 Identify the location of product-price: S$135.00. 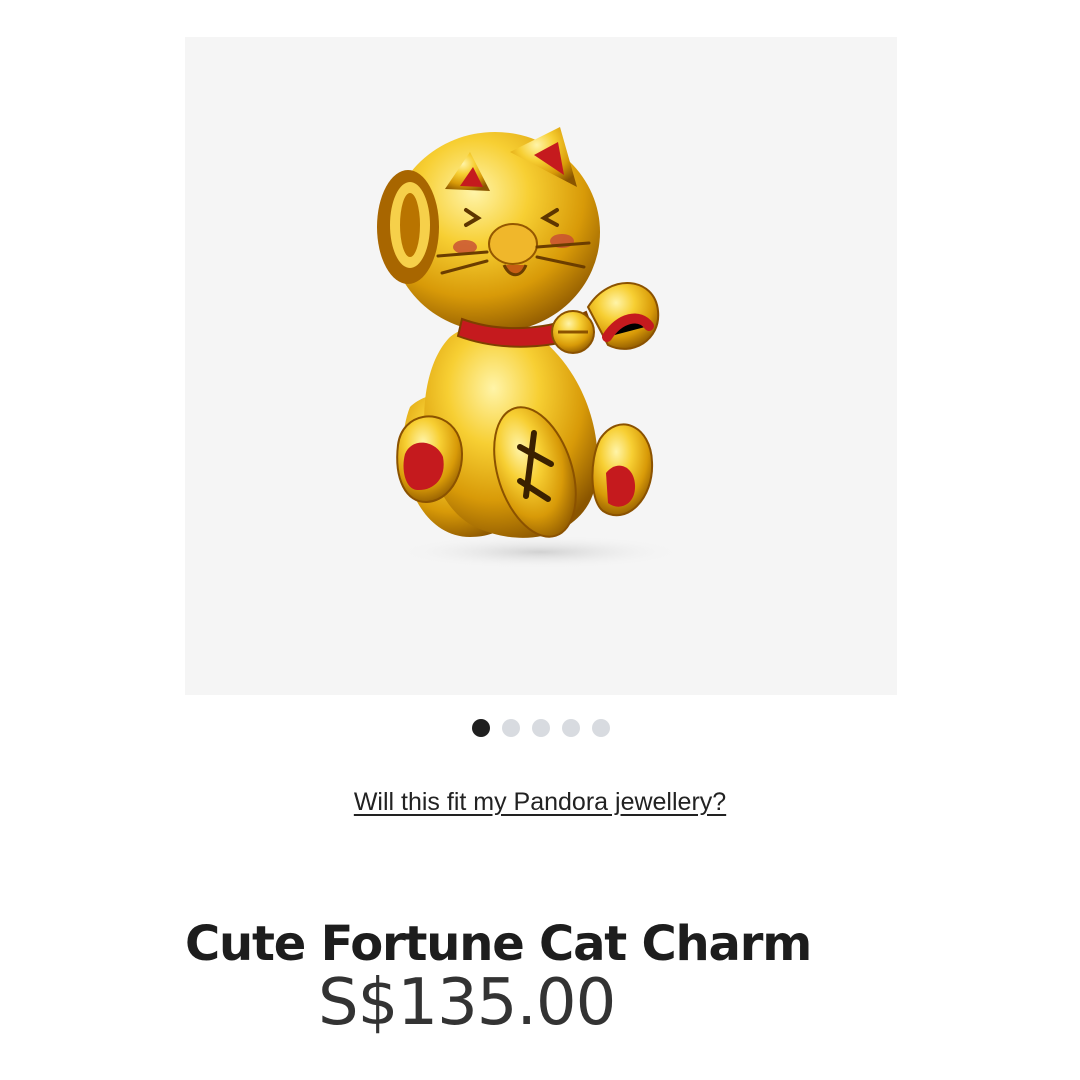
(467, 1003).